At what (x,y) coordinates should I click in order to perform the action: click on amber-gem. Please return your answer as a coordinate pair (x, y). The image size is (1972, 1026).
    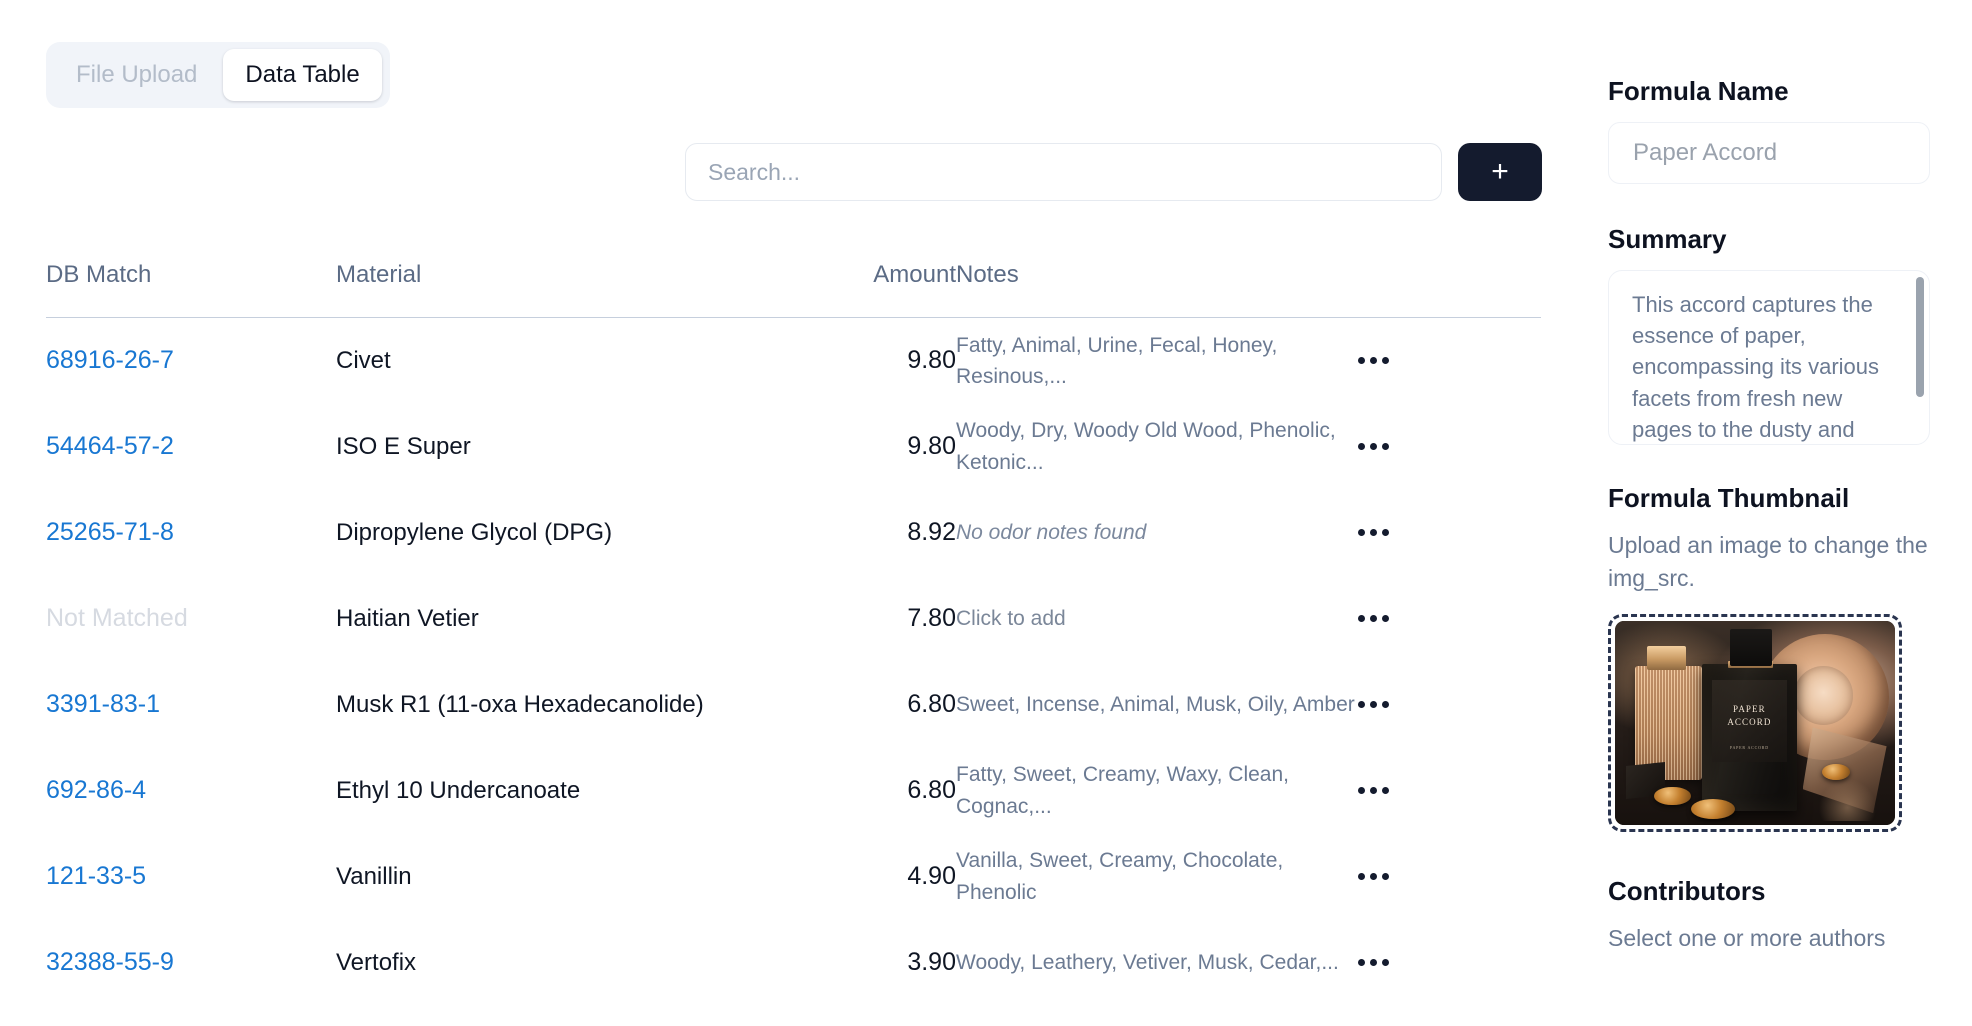
    Looking at the image, I should click on (1672, 795).